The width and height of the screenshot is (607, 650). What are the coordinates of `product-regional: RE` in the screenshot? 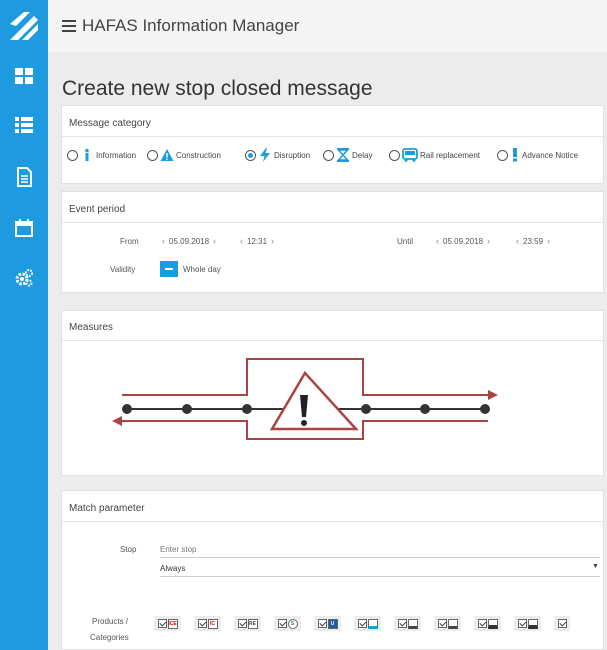 It's located at (247, 623).